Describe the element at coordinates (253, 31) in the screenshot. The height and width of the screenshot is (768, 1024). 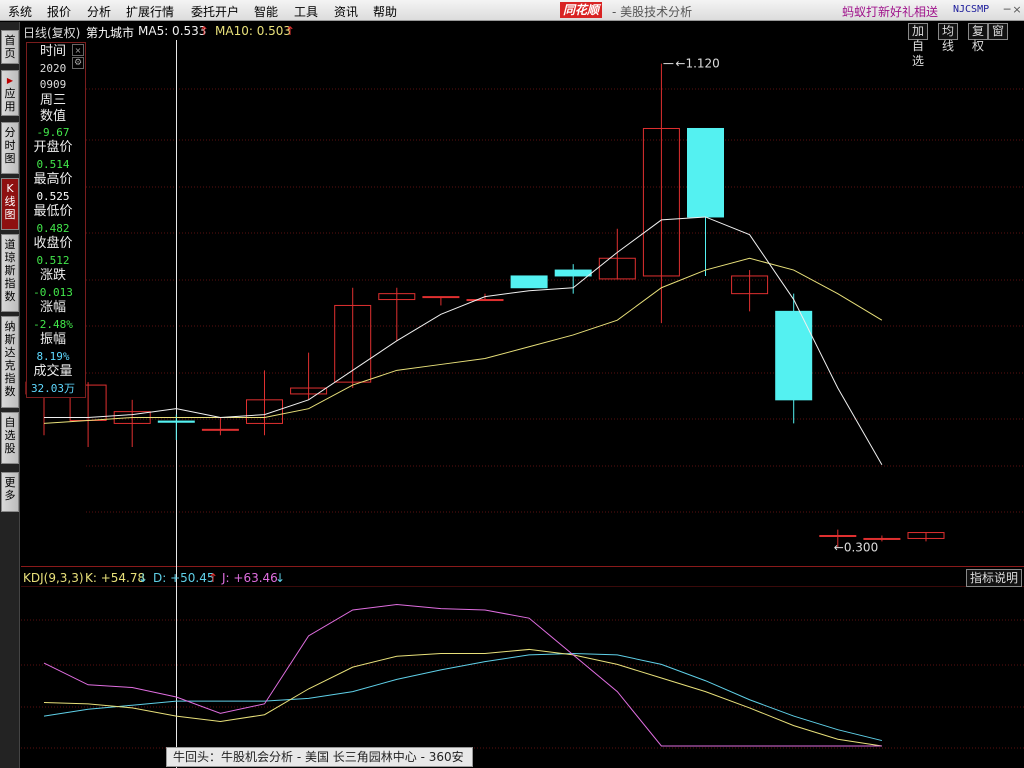
I see `ma10-value: MA10: 0.503` at that location.